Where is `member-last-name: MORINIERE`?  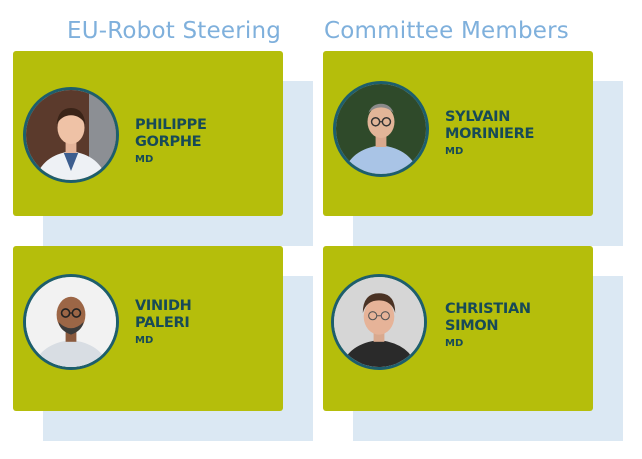 member-last-name: MORINIERE is located at coordinates (490, 134).